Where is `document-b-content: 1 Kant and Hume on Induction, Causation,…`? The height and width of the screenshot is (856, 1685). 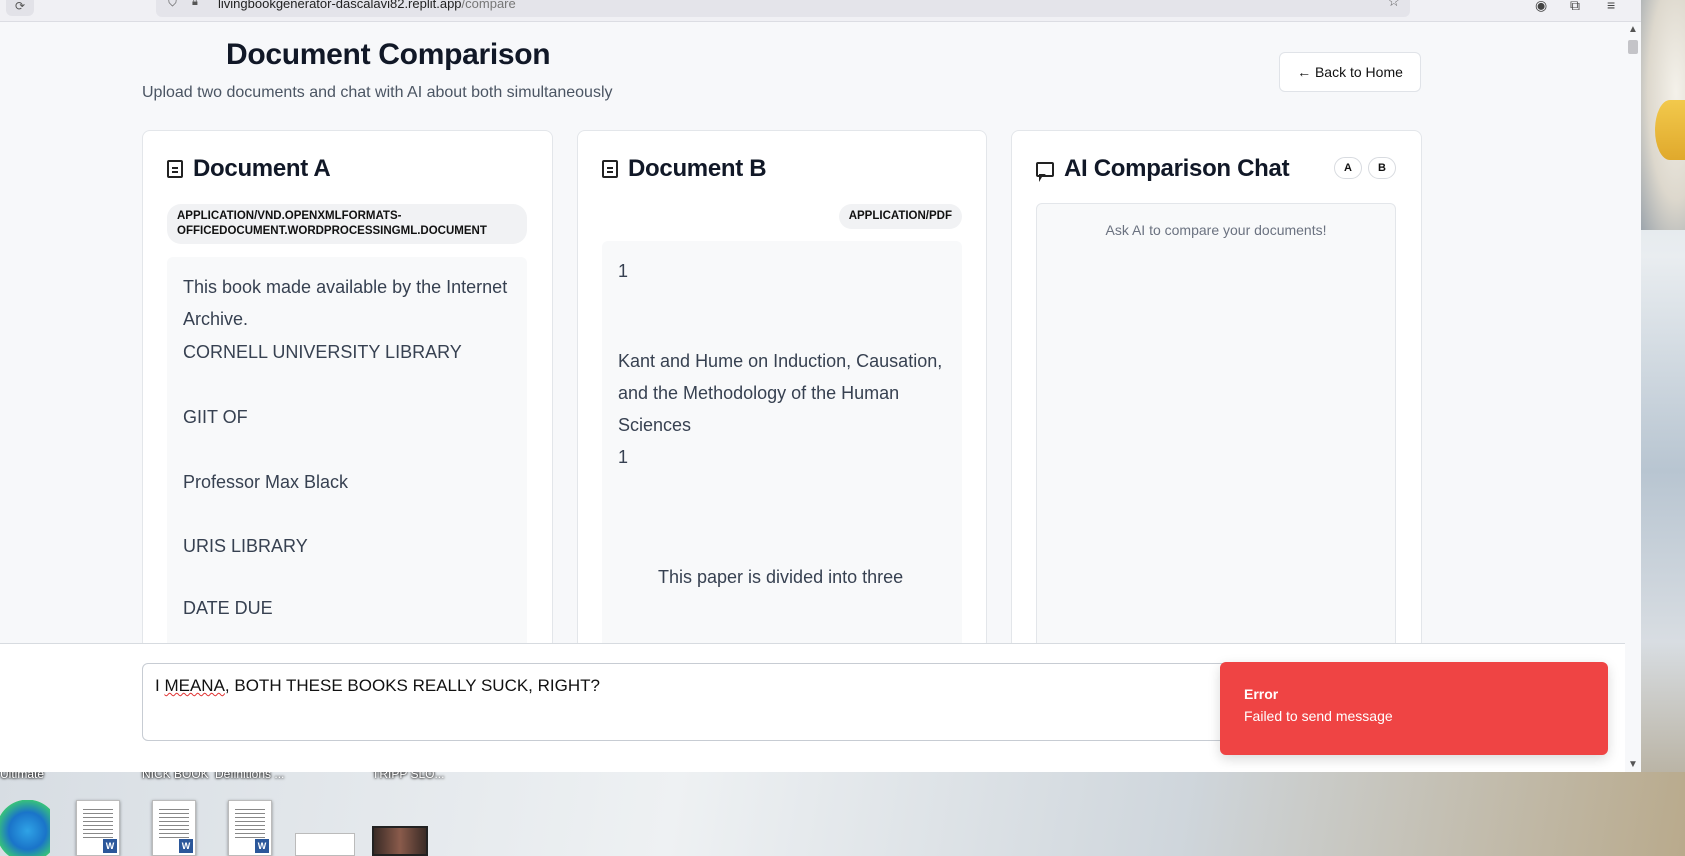 document-b-content: 1 Kant and Hume on Induction, Causation,… is located at coordinates (782, 445).